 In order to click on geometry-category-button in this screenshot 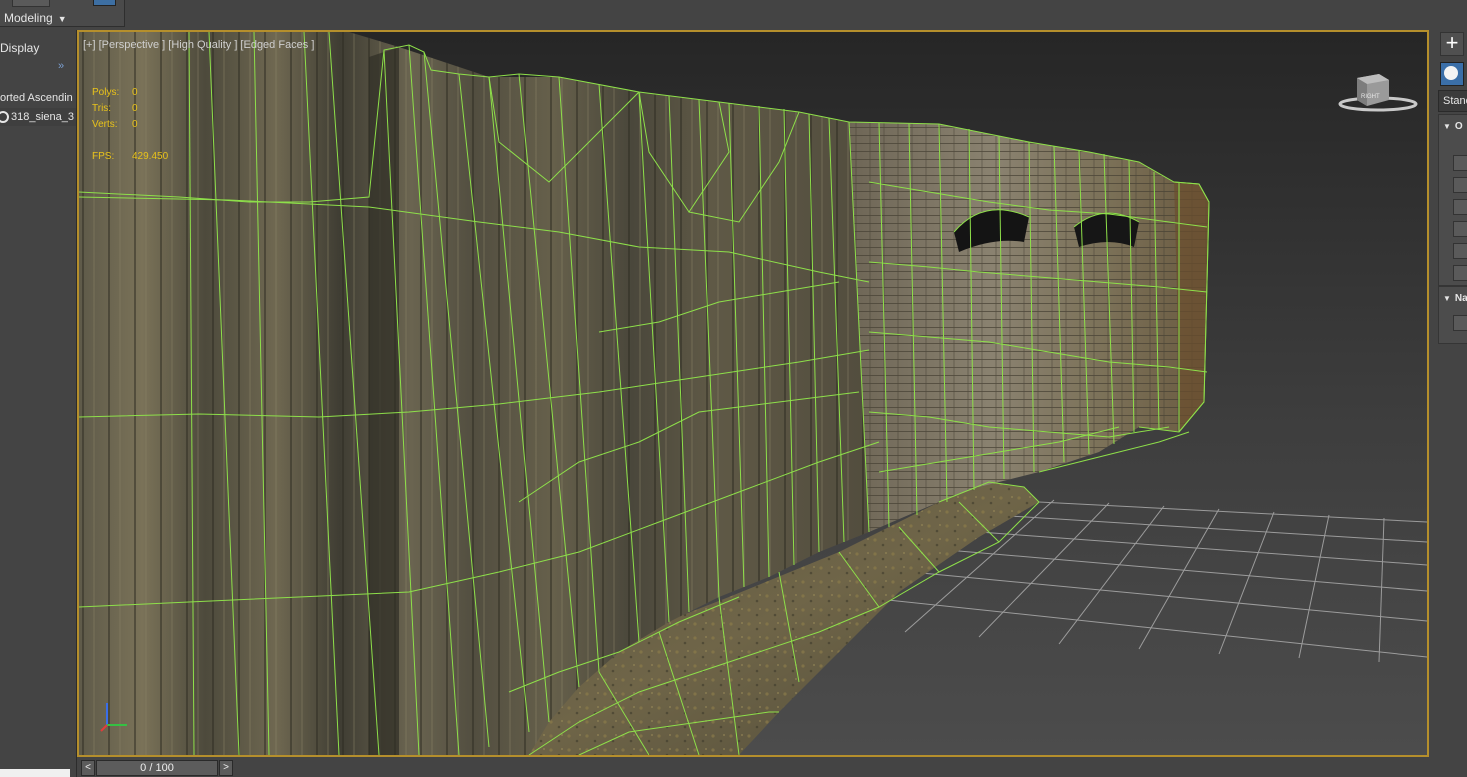, I will do `click(1452, 74)`.